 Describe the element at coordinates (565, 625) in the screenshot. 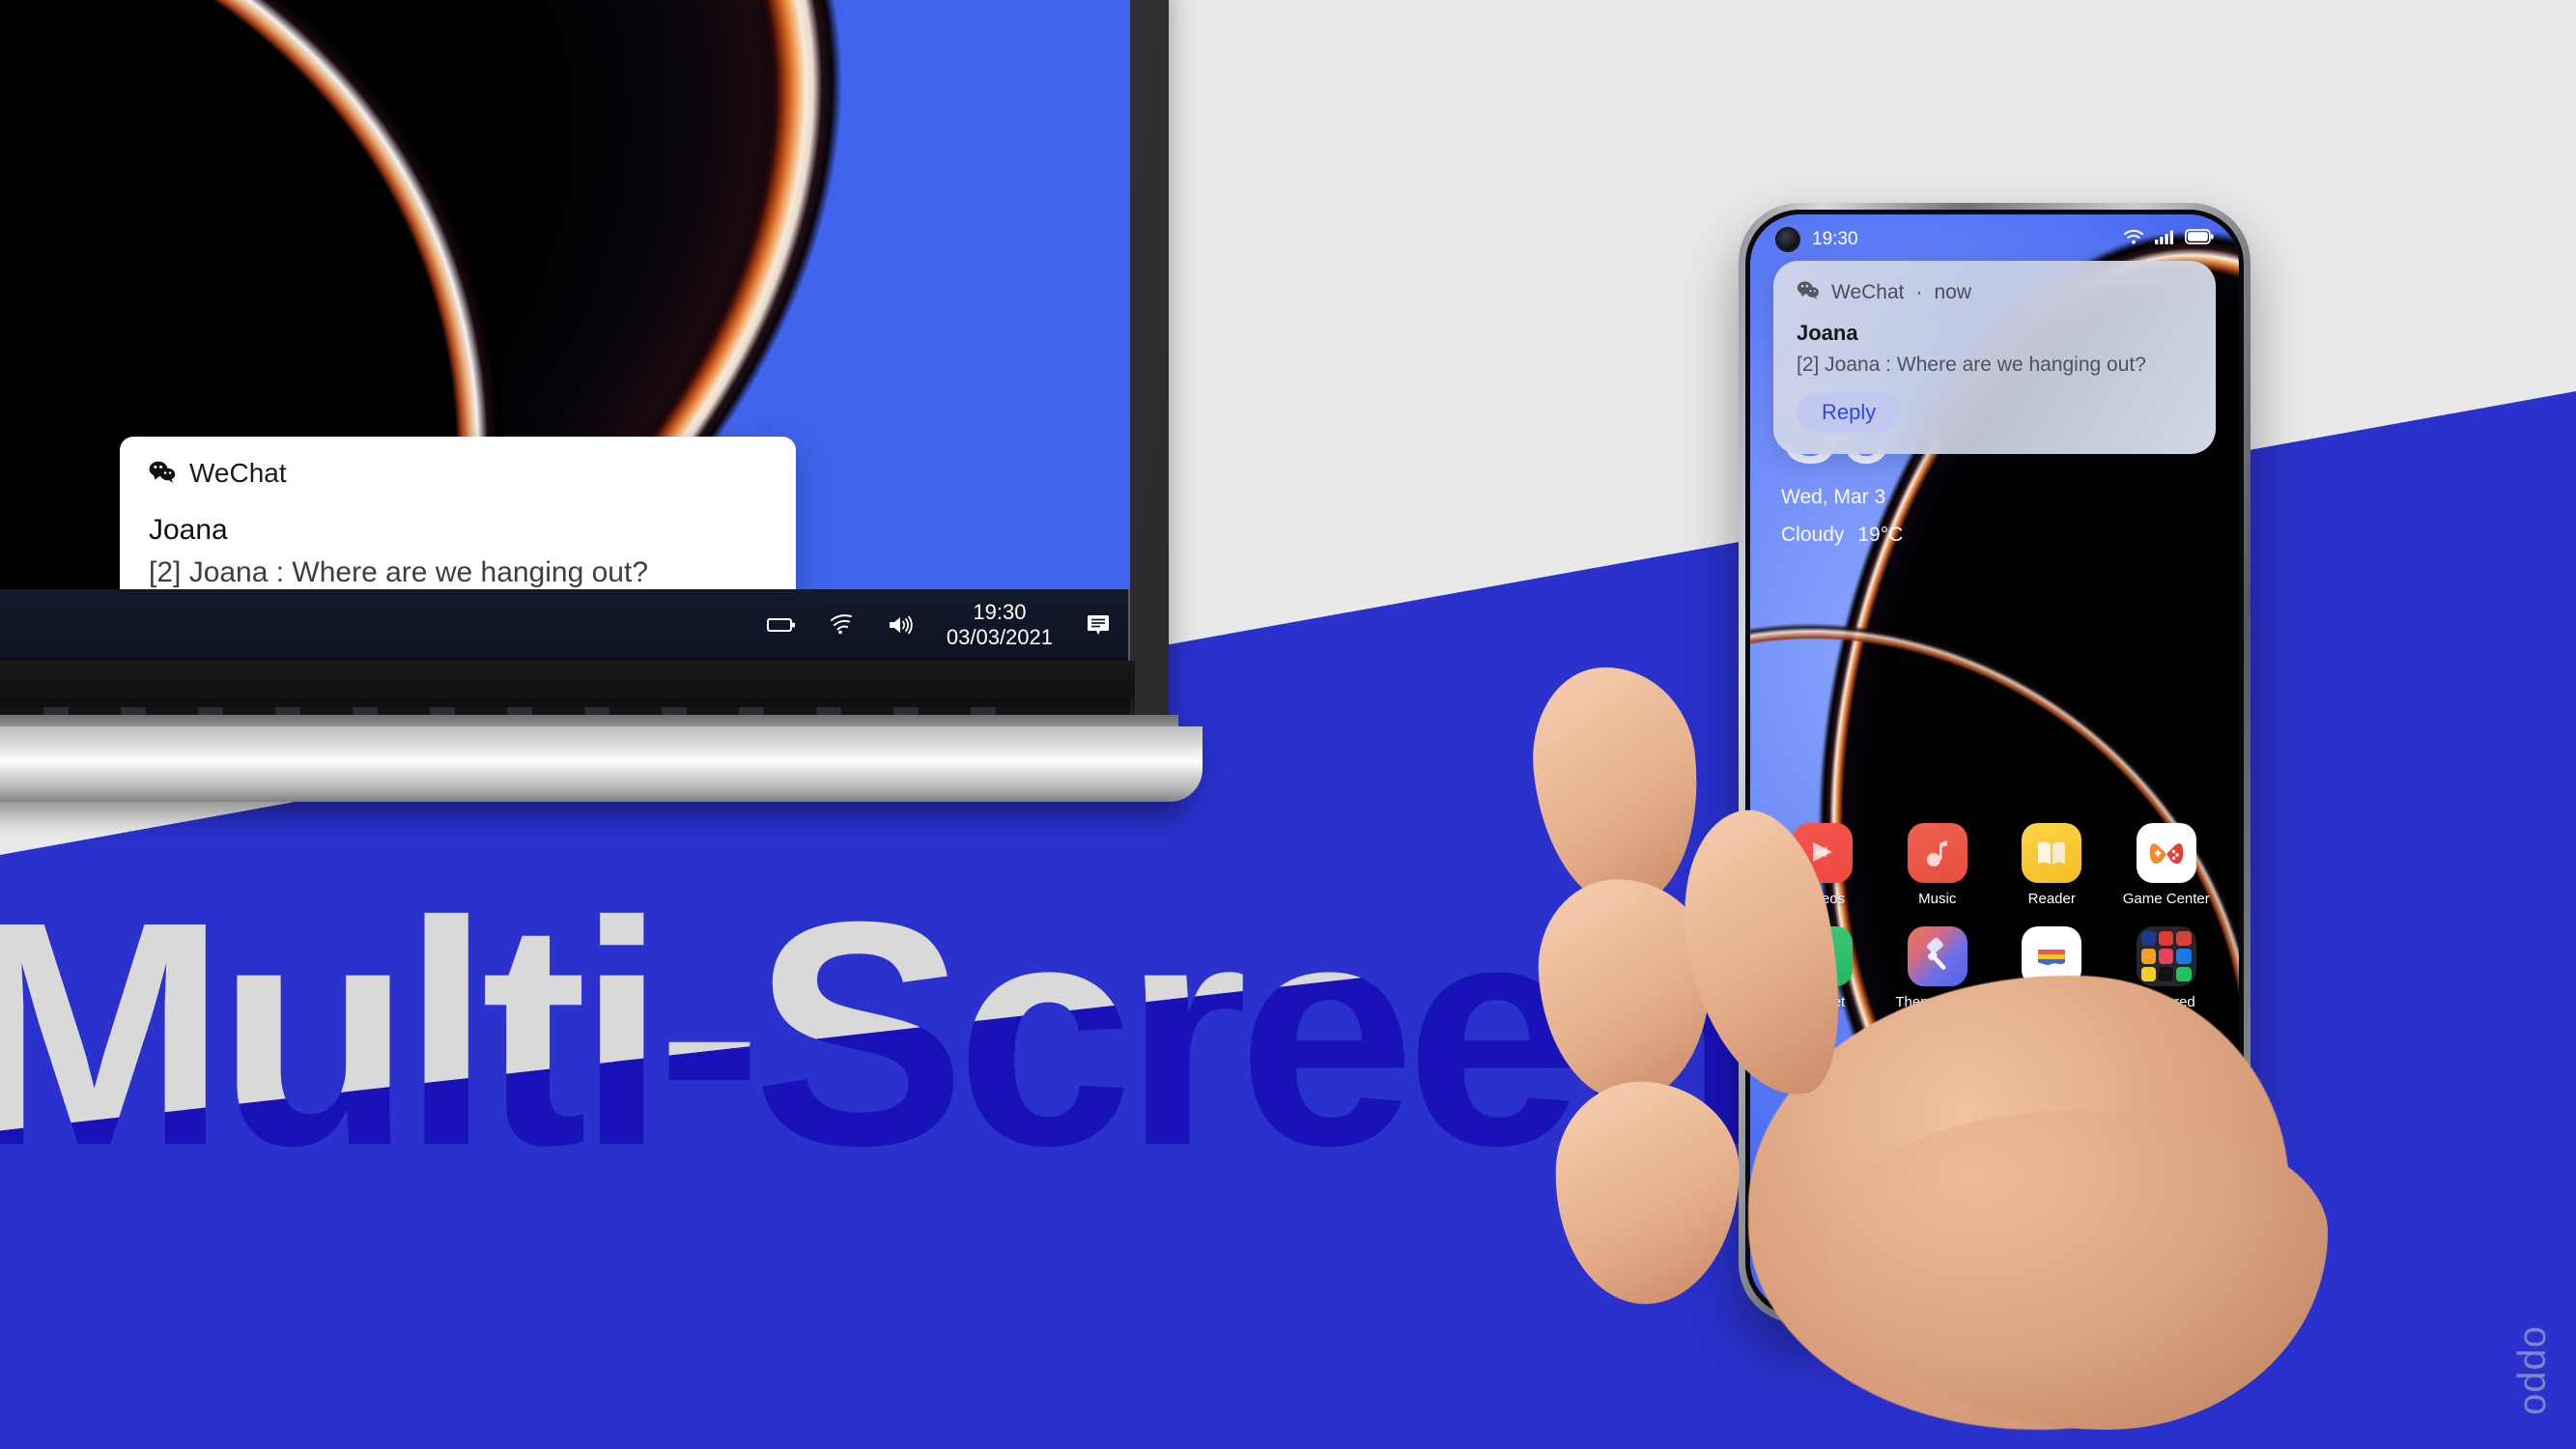

I see `laptop-taskbar: 19:30 03/03/2021` at that location.